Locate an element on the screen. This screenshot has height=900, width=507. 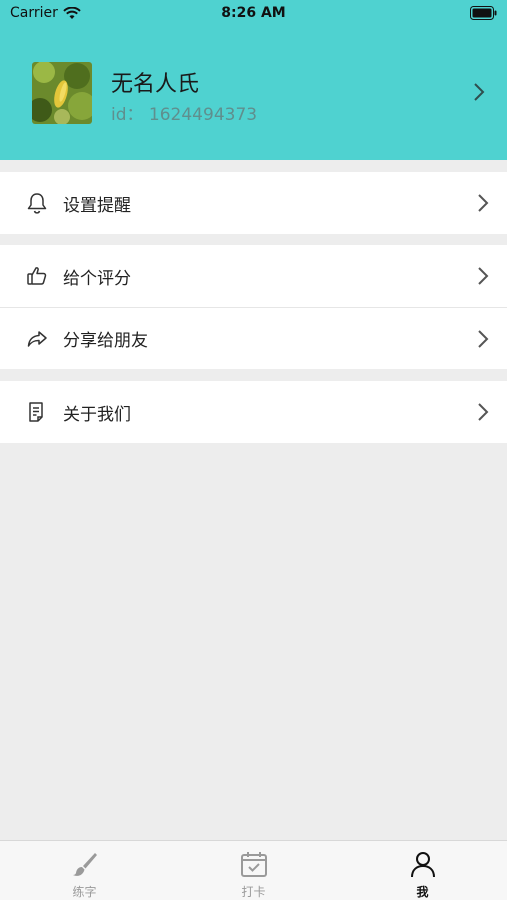
tab-label: 打卡 is located at coordinates (253, 892).